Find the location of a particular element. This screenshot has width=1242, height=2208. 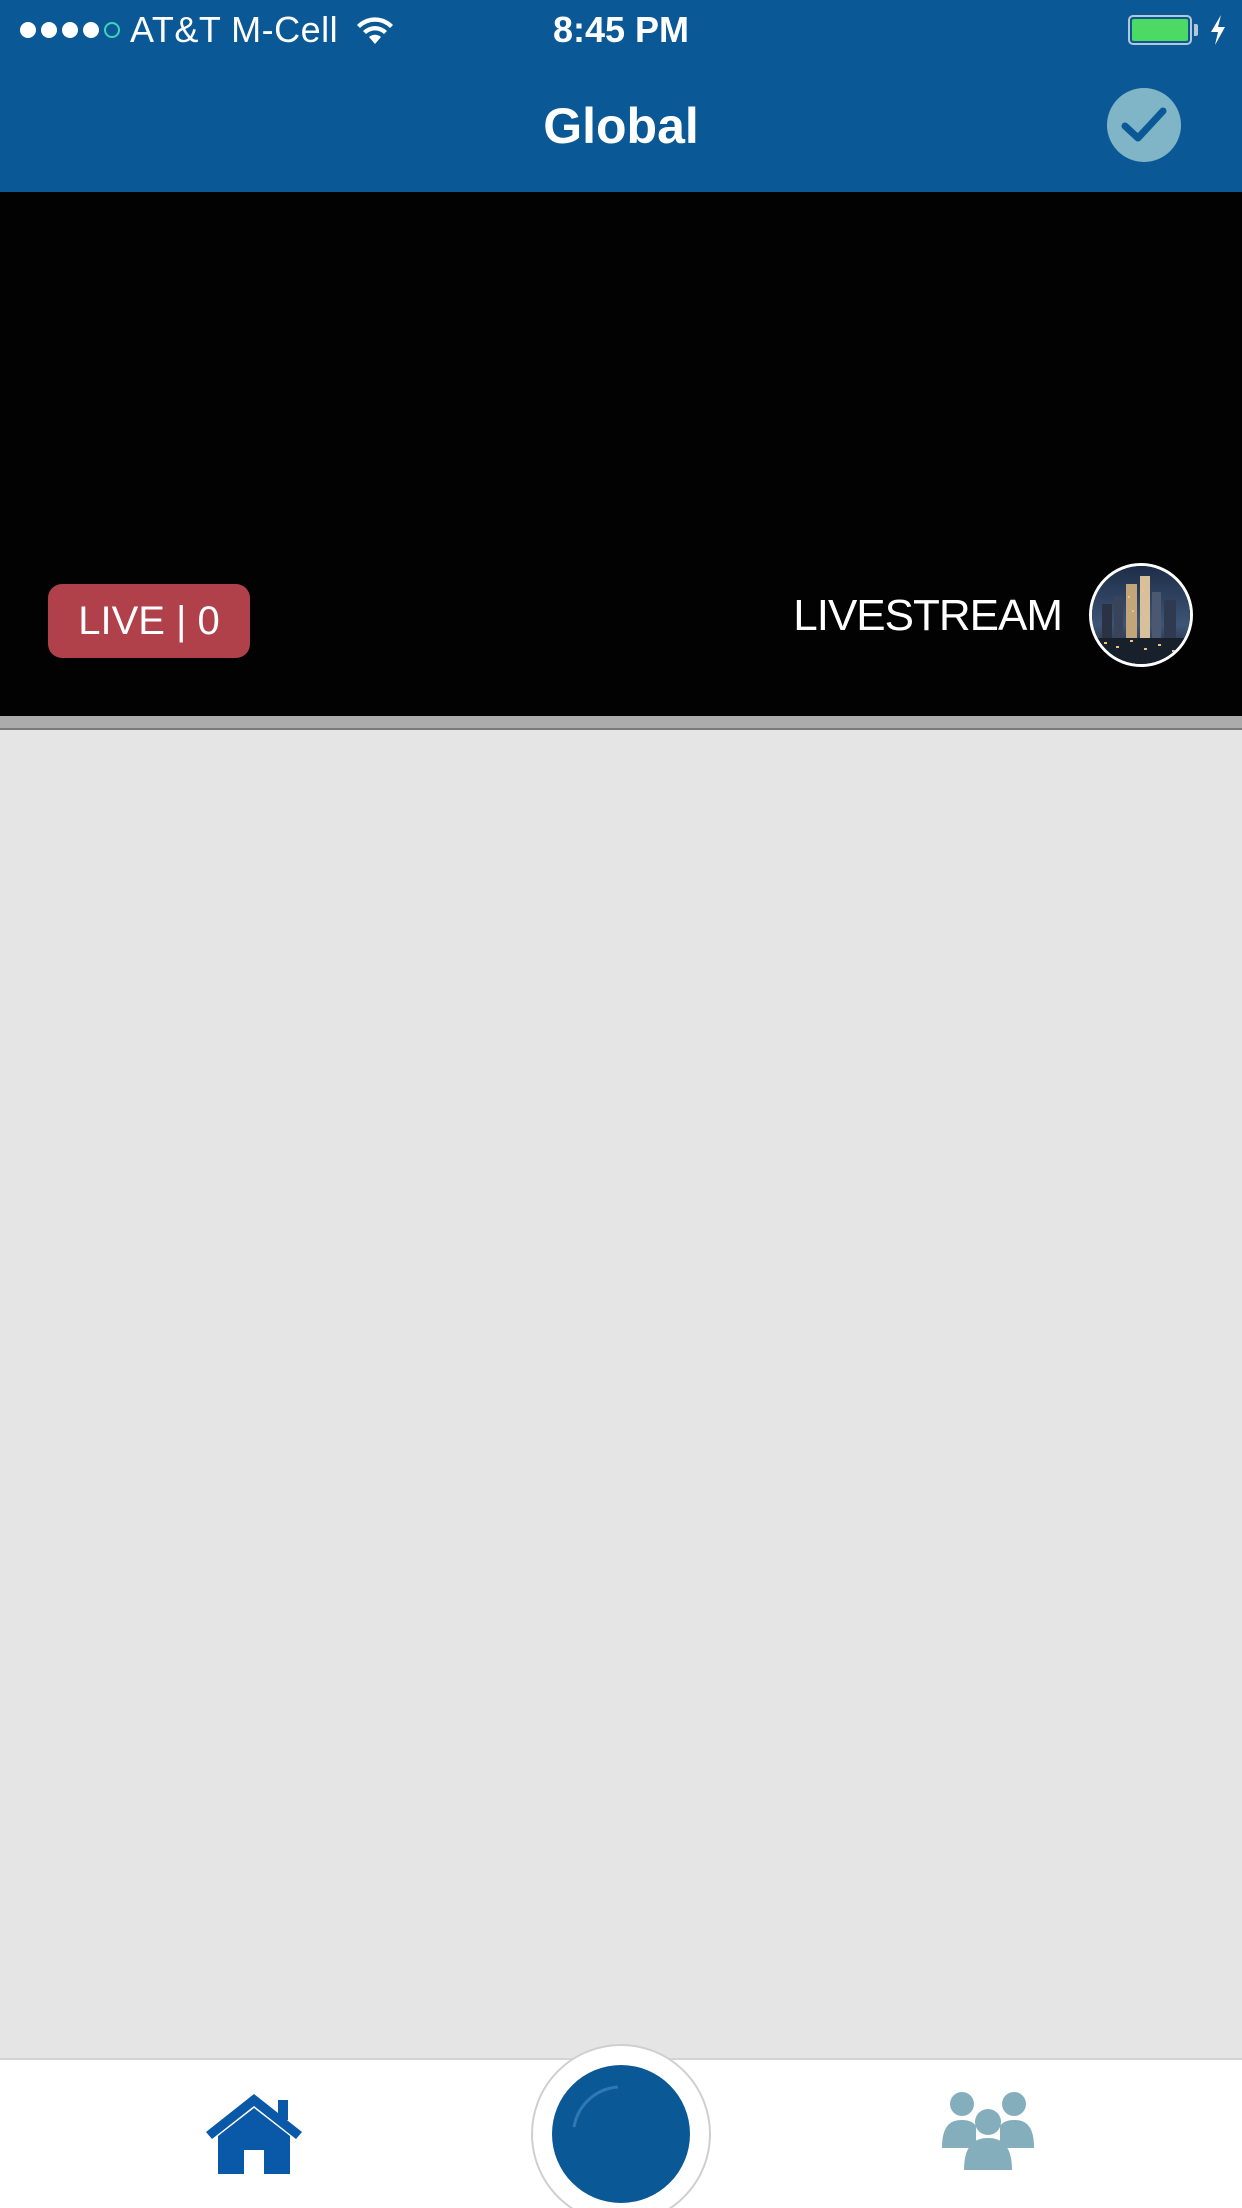

tab-home is located at coordinates (254, 2134).